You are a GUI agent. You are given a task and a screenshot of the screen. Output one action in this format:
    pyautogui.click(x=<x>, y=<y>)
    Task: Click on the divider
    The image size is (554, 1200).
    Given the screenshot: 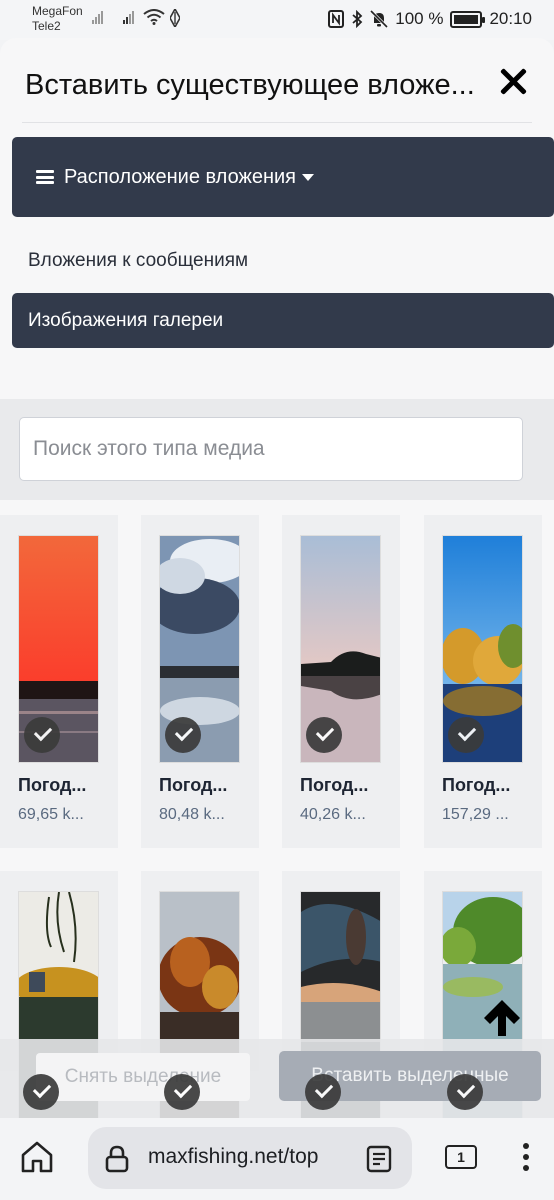 What is the action you would take?
    pyautogui.click(x=277, y=122)
    